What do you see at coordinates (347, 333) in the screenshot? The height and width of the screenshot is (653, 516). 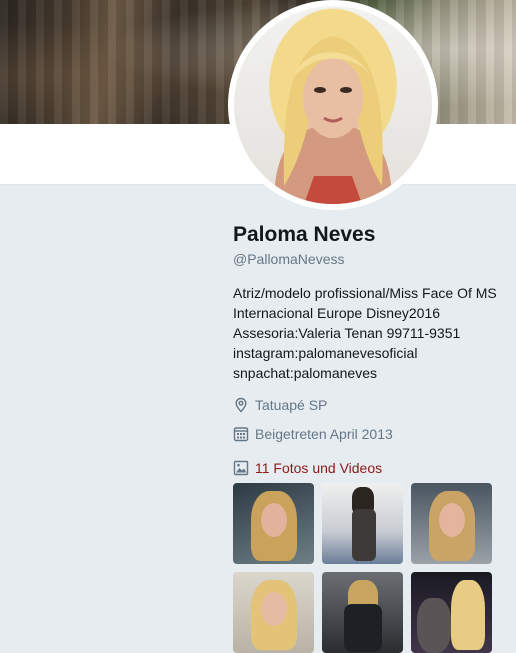 I see `bio-line: Assesoria:Valeria Tenan 99711-9351` at bounding box center [347, 333].